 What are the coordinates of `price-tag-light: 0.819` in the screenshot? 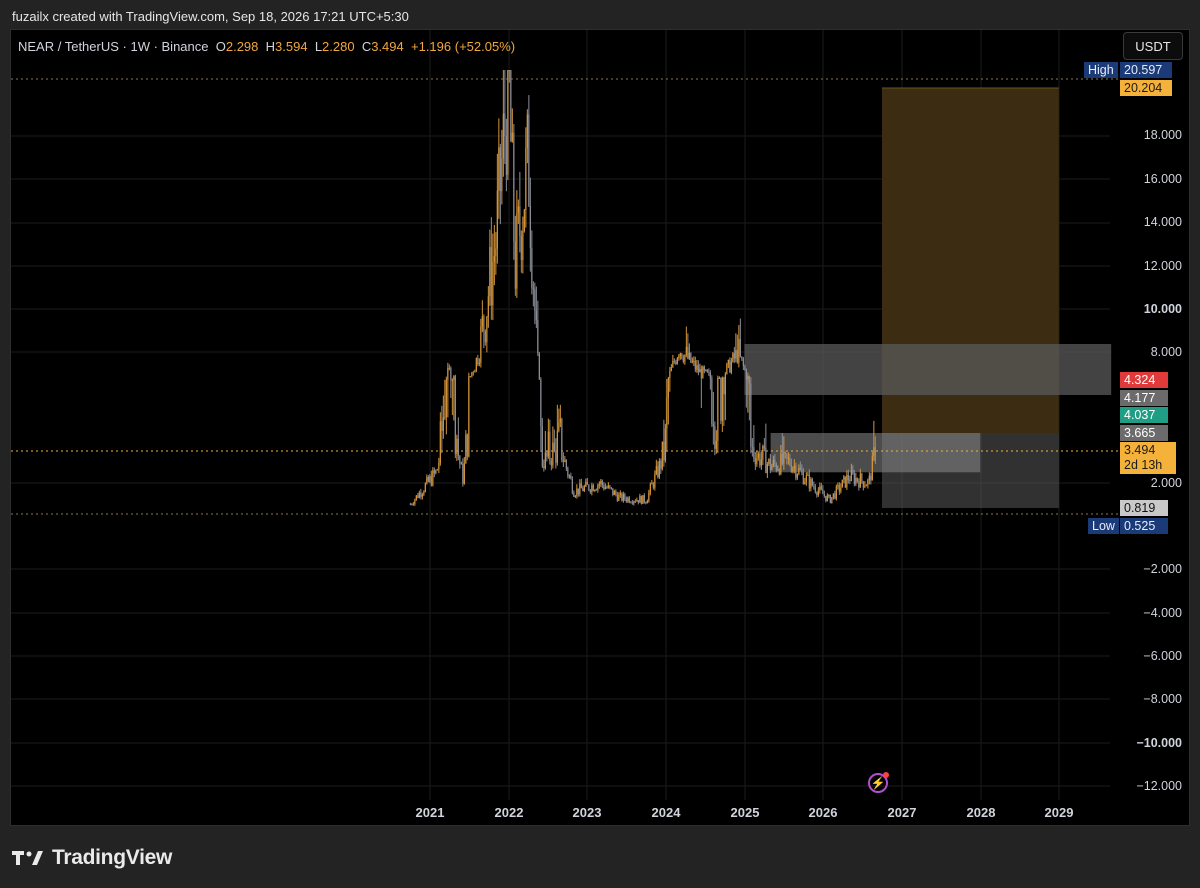 It's located at (1144, 508).